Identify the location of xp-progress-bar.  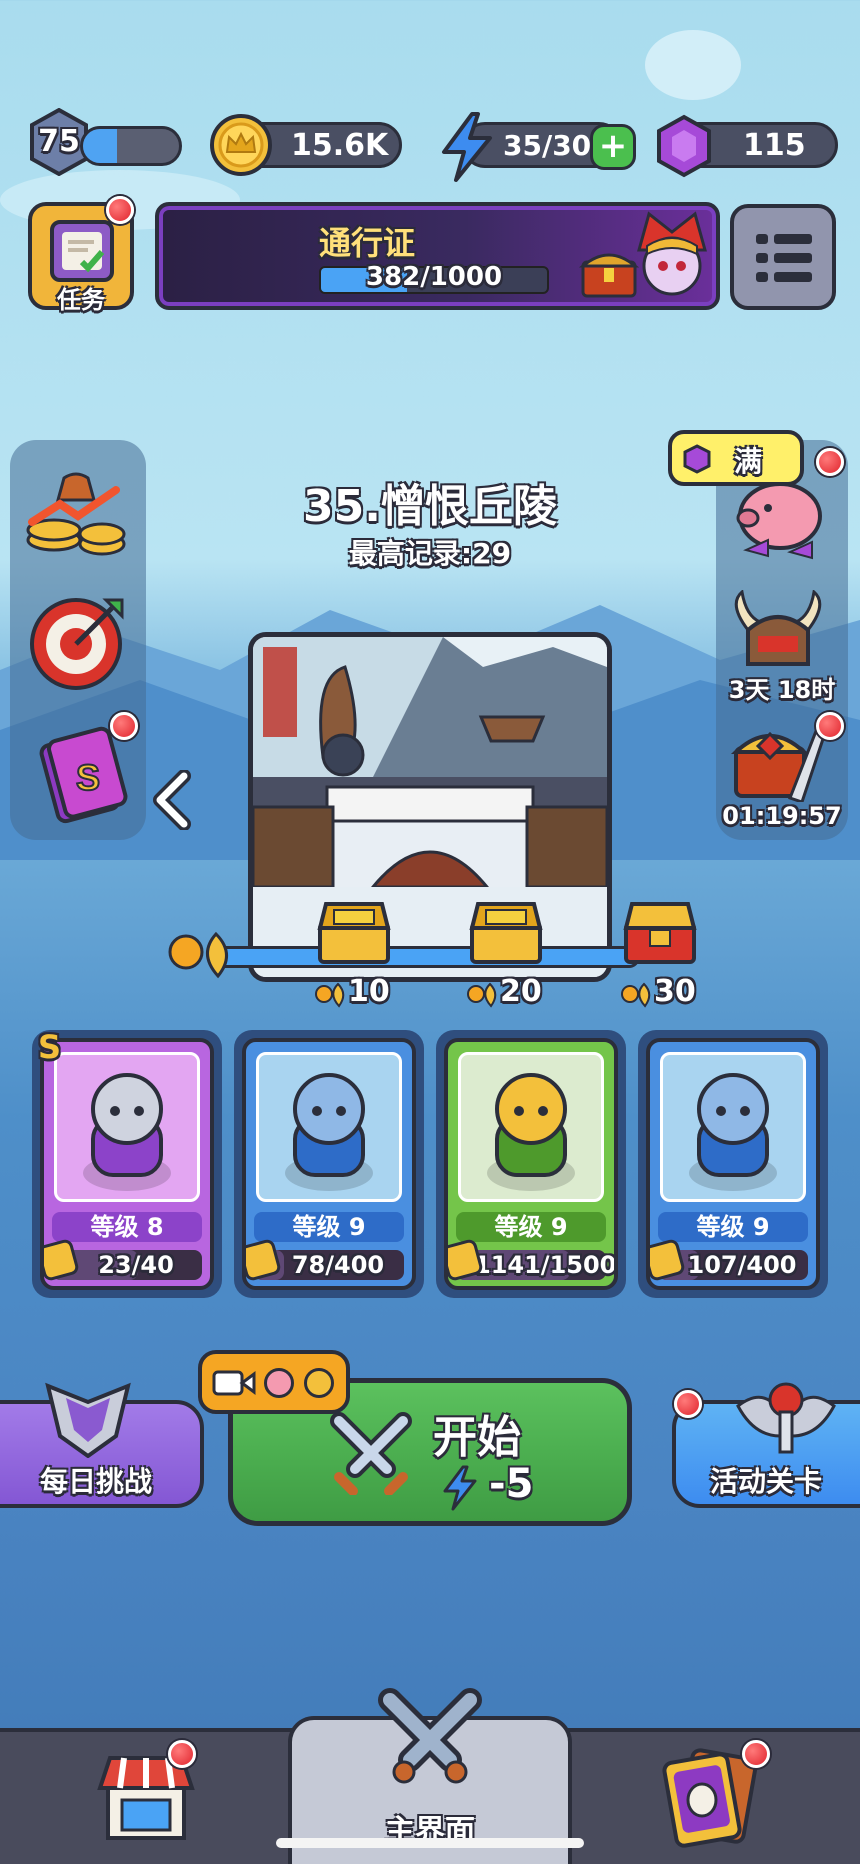
(131, 146).